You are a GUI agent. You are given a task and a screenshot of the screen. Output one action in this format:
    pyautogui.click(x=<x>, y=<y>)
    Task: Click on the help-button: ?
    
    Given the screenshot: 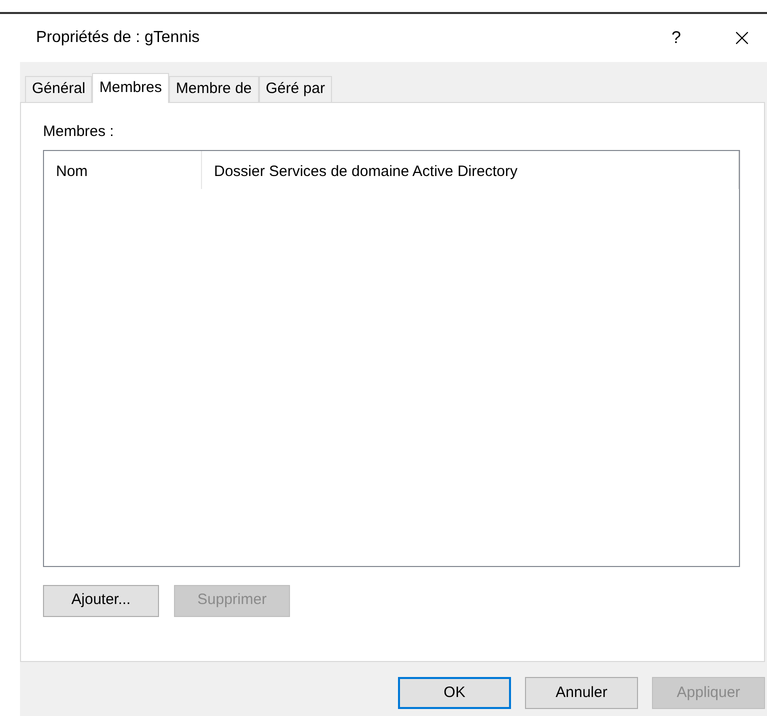 What is the action you would take?
    pyautogui.click(x=676, y=38)
    